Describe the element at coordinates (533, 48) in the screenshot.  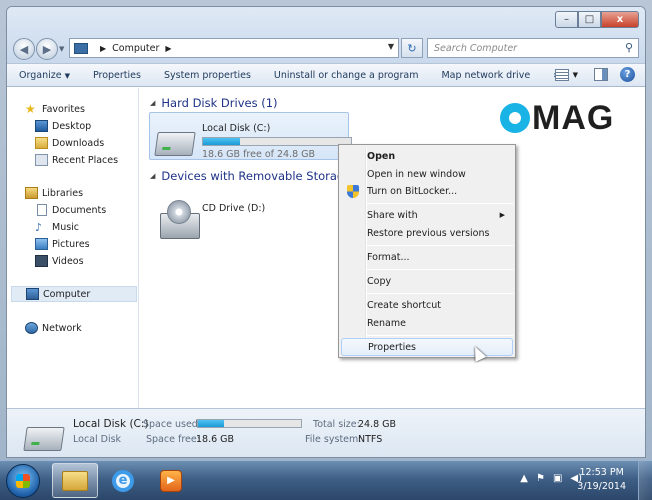
I see `search-input: Search Computer ⚲` at that location.